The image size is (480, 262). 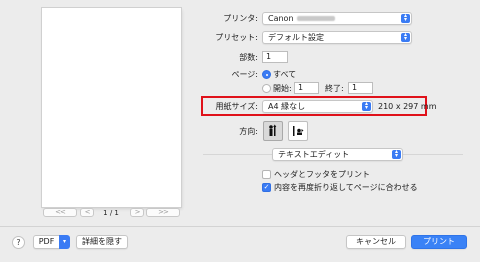 I want to click on paper-size-label: 用紙サイズ:, so click(x=236, y=106).